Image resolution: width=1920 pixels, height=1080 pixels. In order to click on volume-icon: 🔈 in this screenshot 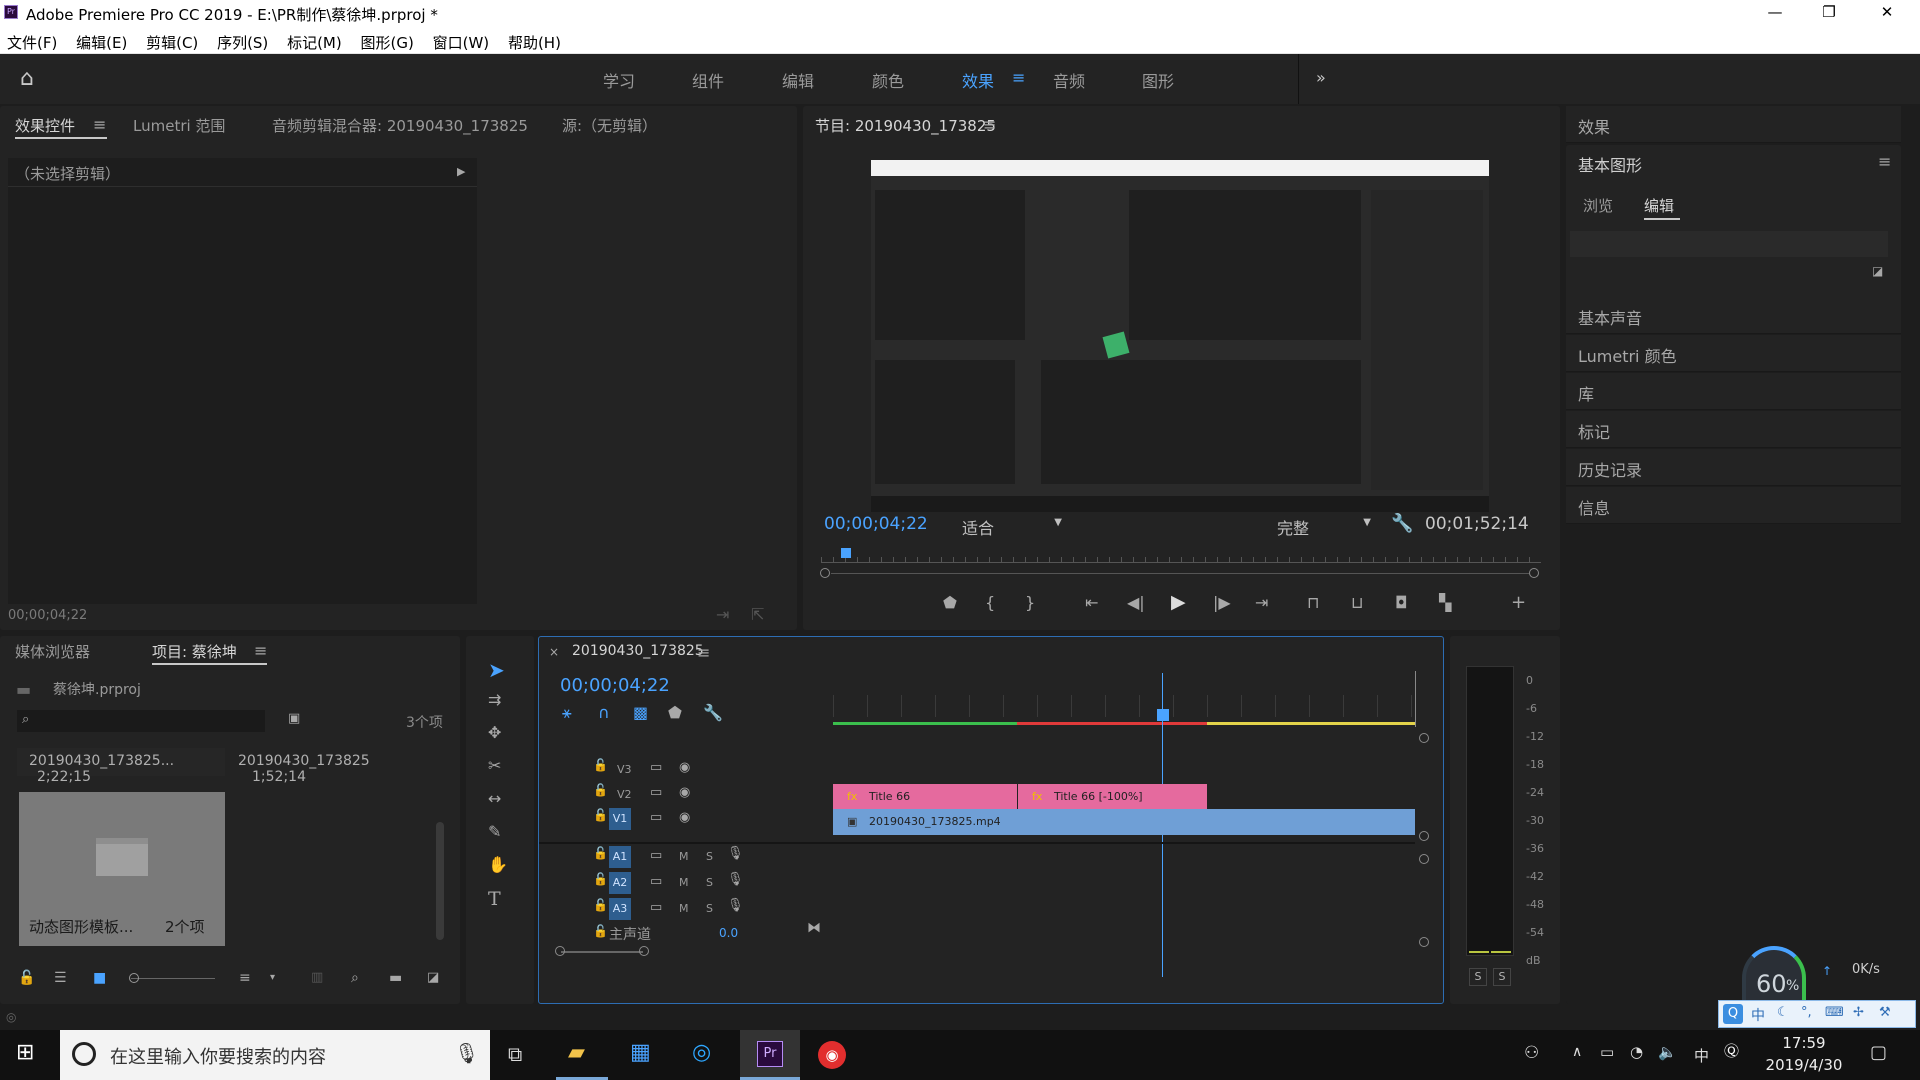, I will do `click(1667, 1052)`.